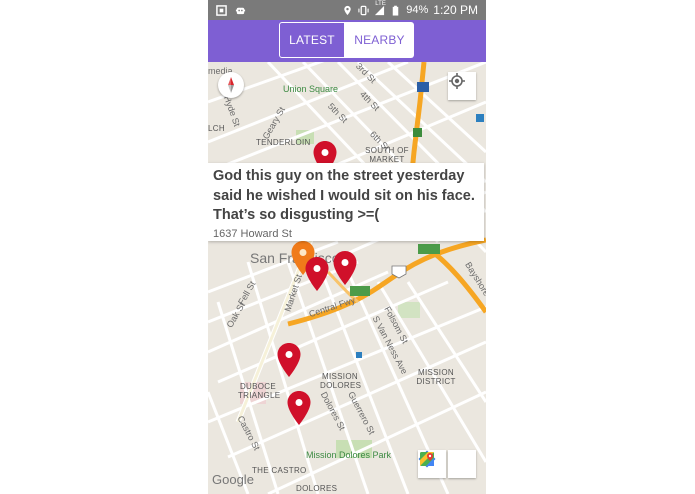 Image resolution: width=695 pixels, height=494 pixels. I want to click on compass-icon, so click(231, 85).